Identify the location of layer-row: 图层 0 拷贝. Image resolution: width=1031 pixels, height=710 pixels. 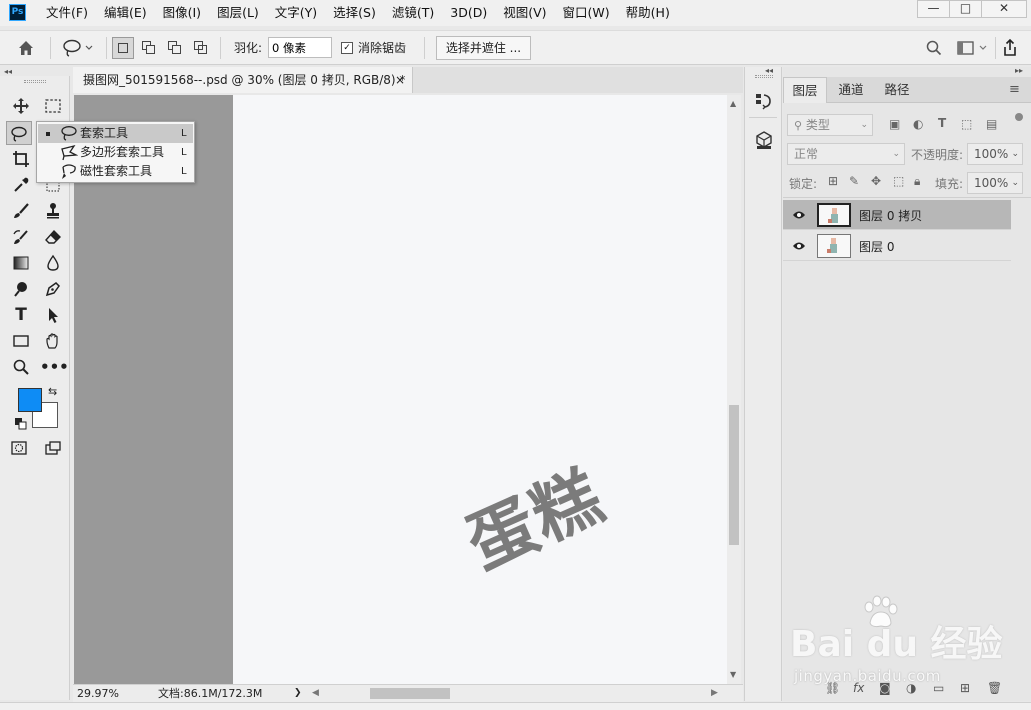
(897, 215).